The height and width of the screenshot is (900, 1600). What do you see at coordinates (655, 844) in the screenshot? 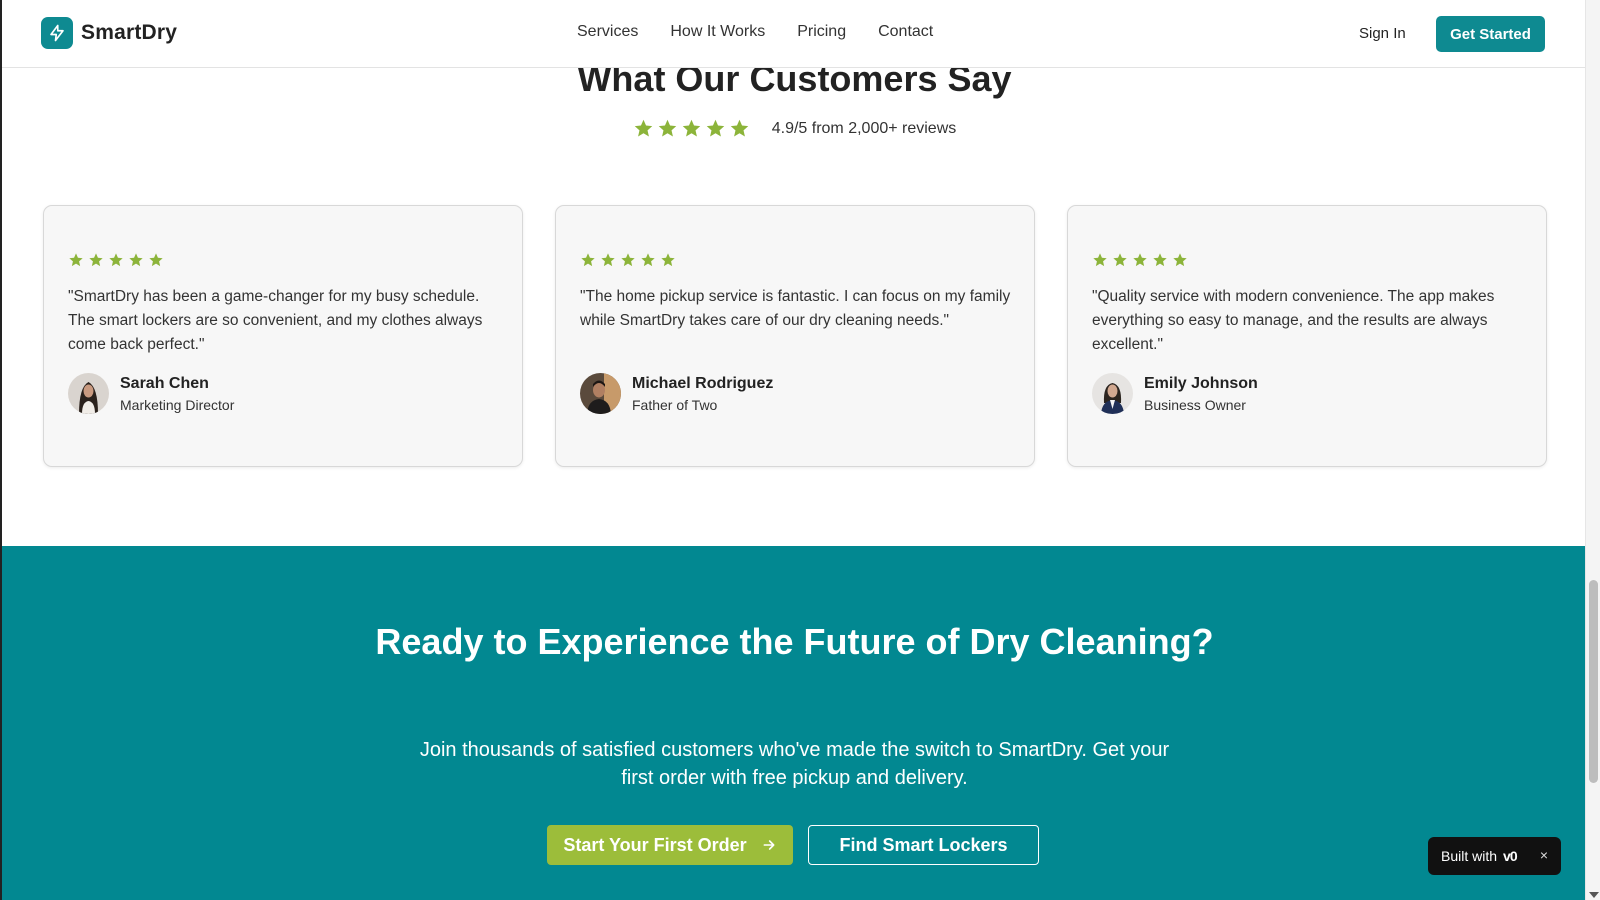
I see `start-first-order-label: Start Your First Order` at bounding box center [655, 844].